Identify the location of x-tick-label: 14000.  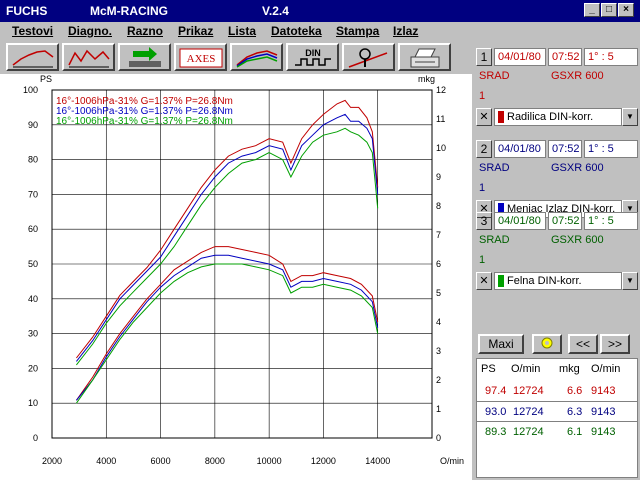
(377, 461).